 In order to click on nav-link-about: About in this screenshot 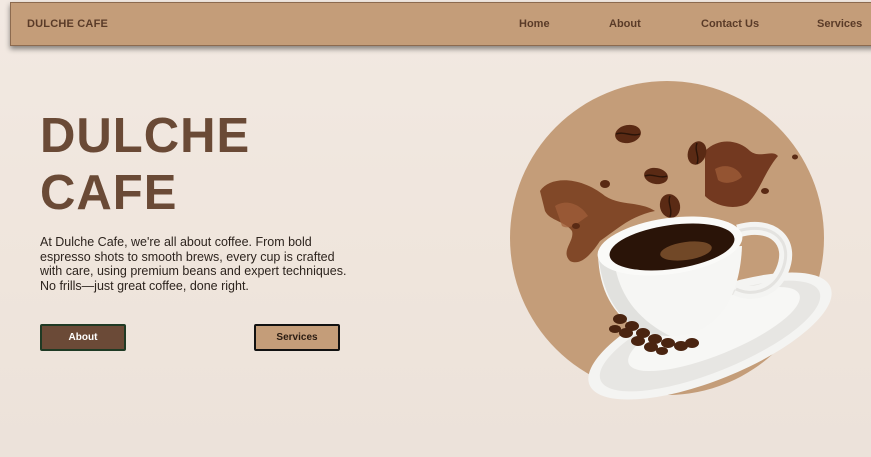, I will do `click(625, 24)`.